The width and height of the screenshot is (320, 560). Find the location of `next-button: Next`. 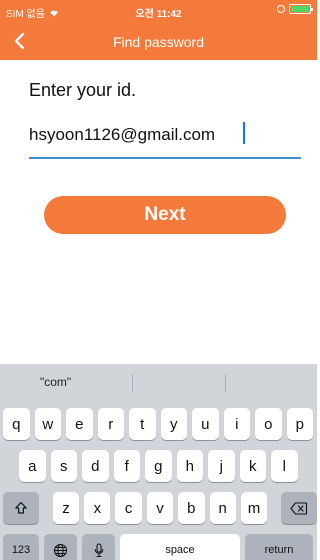

next-button: Next is located at coordinates (165, 215).